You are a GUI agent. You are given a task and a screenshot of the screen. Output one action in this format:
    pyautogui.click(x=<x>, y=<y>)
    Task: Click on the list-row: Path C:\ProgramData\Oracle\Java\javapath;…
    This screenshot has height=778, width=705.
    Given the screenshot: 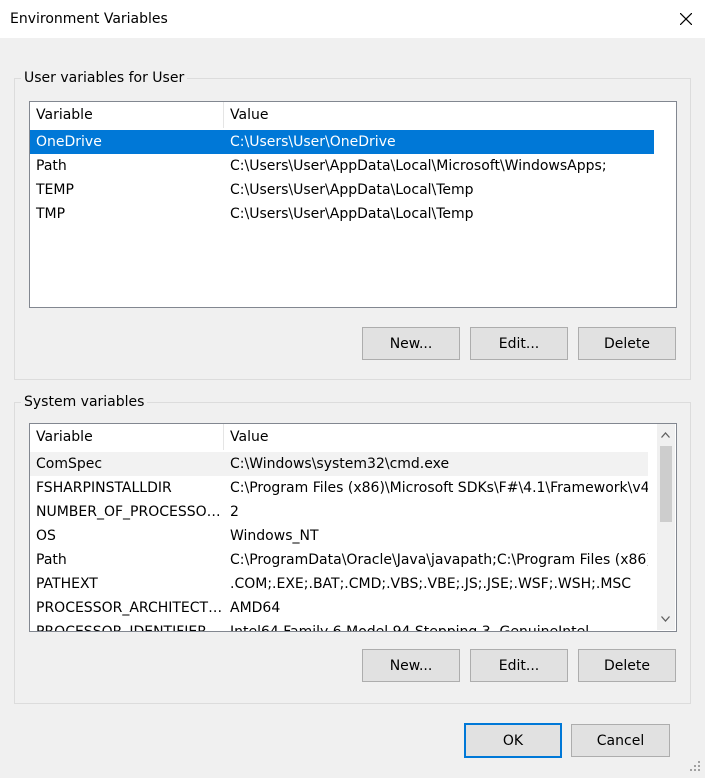 What is the action you would take?
    pyautogui.click(x=339, y=560)
    